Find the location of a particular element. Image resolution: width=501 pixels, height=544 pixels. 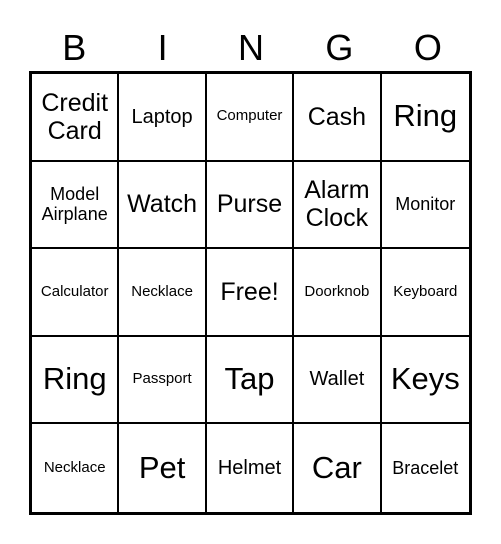

cell-label: Bracelet is located at coordinates (425, 468).